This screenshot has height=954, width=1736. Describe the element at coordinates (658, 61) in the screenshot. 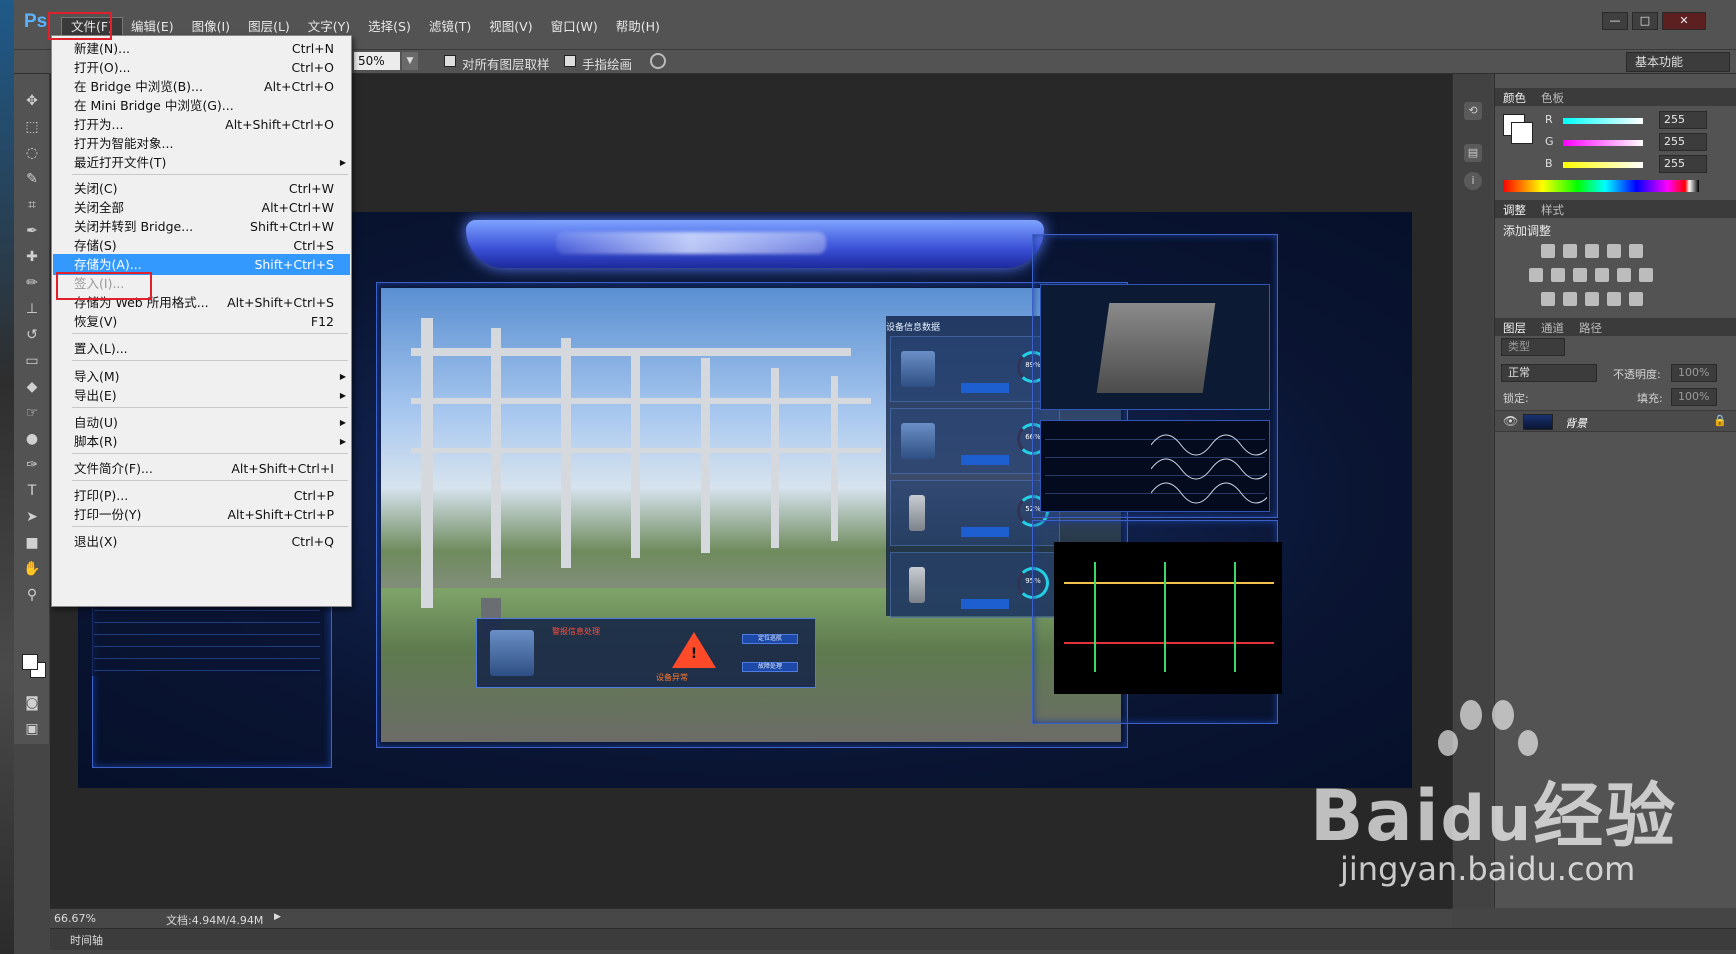

I see `pressure-brush-icon` at that location.